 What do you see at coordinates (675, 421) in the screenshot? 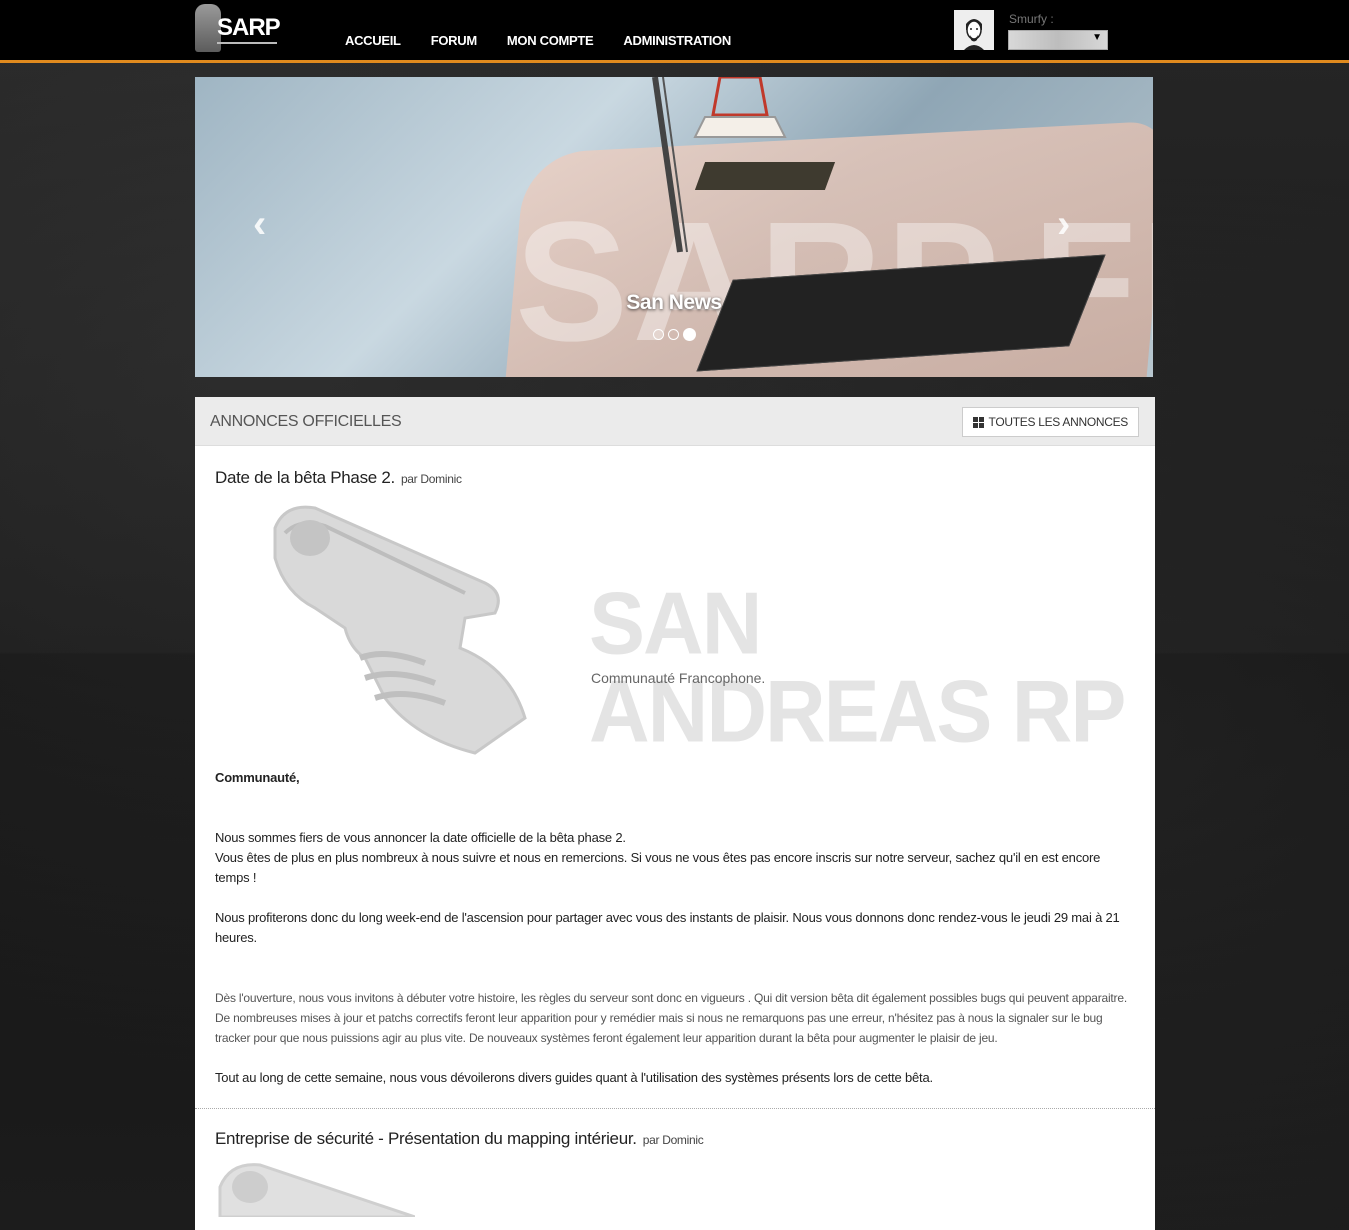
I see `panel-header: ANNONCES OFFICIELLES TOUTES LES ANNONCES` at bounding box center [675, 421].